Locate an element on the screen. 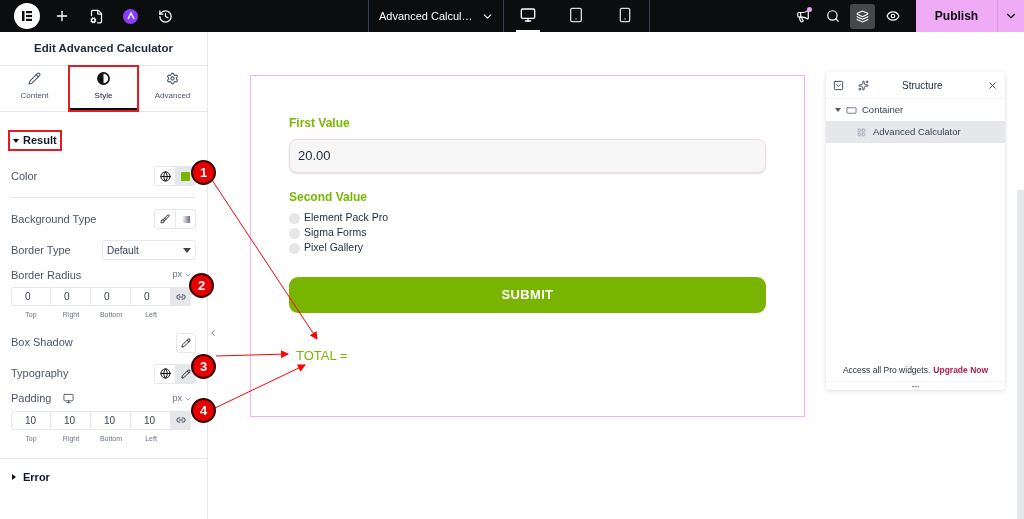  control-label: Border Radius is located at coordinates (46, 275).